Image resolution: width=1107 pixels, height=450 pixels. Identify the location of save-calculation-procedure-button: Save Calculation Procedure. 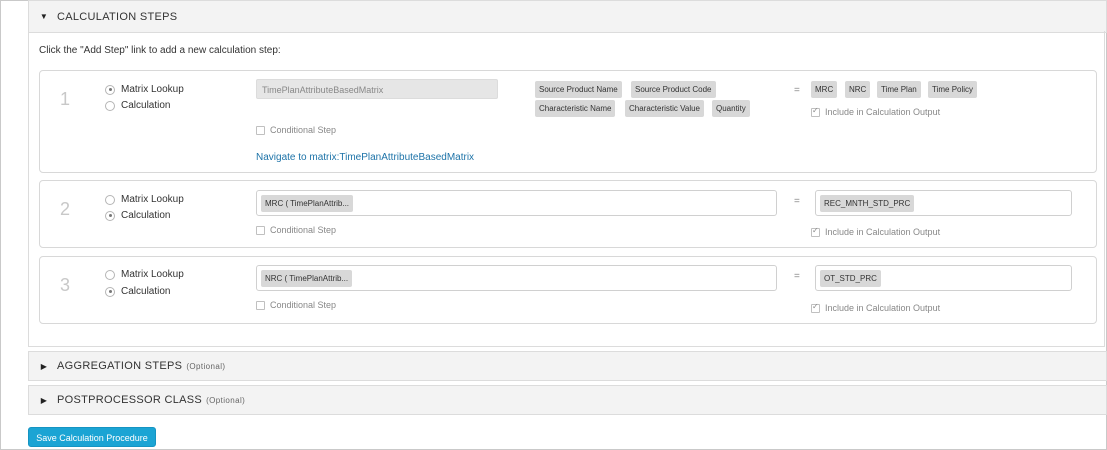
(92, 437).